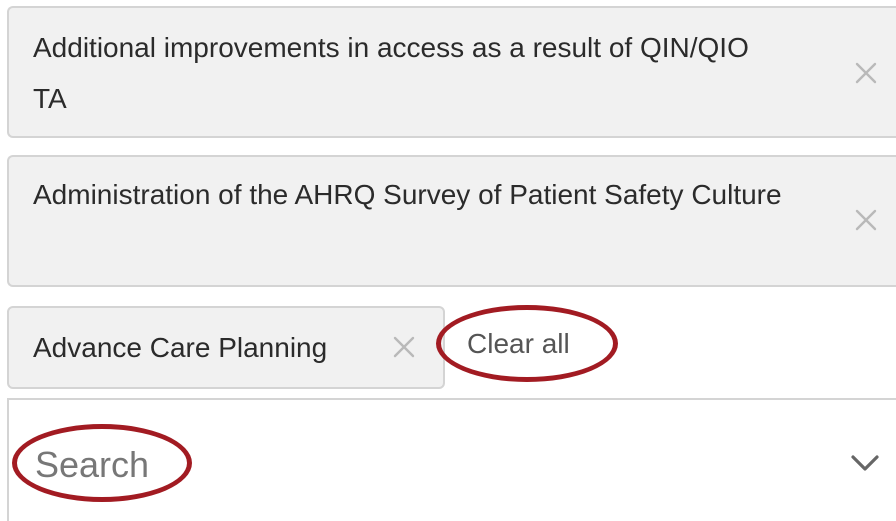  I want to click on search-input, so click(425, 465).